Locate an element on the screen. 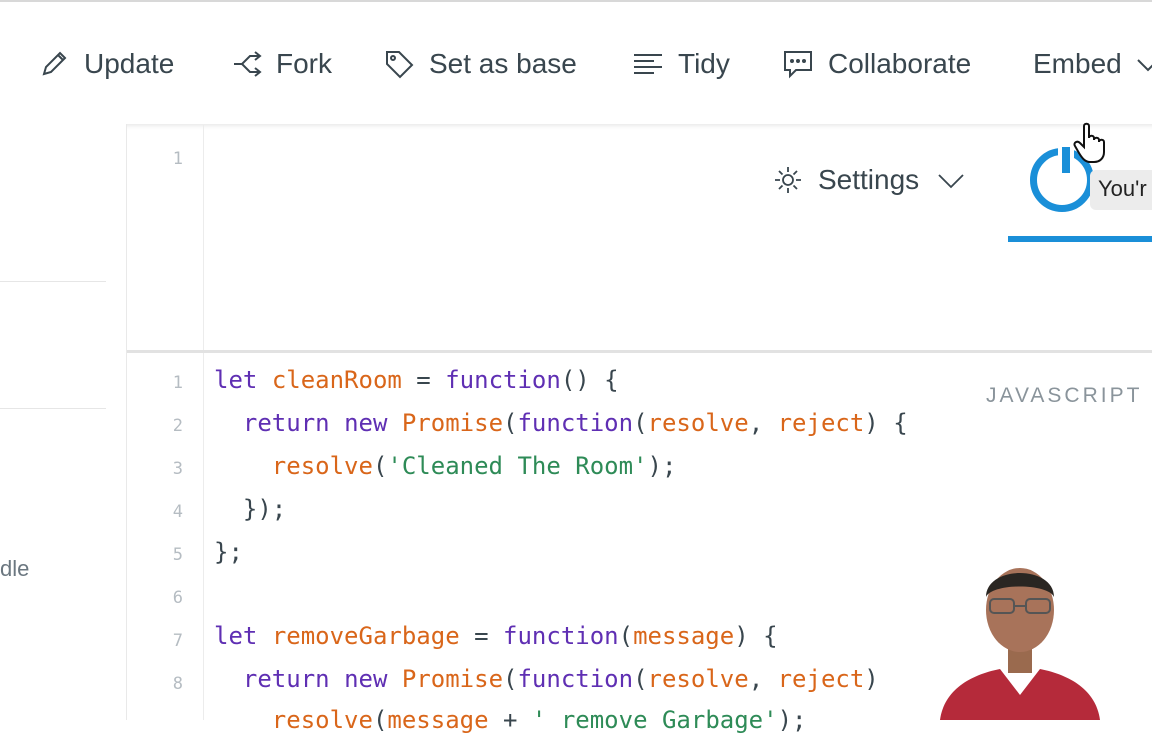 This screenshot has height=734, width=1152. line-number: 7 is located at coordinates (177, 641).